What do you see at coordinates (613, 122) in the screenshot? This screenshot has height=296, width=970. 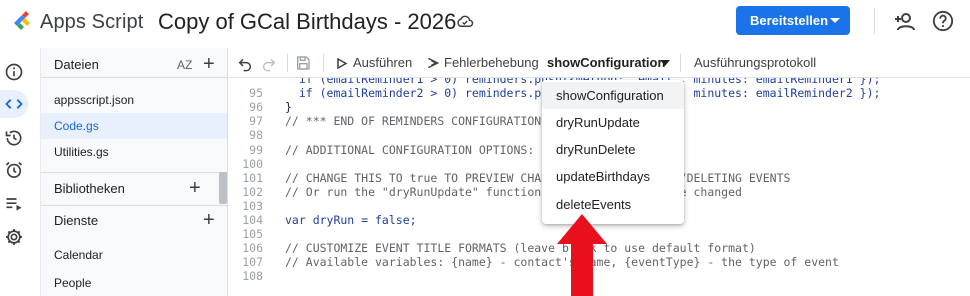 I see `menu-item-dryrunupdate: dryRunUpdate` at bounding box center [613, 122].